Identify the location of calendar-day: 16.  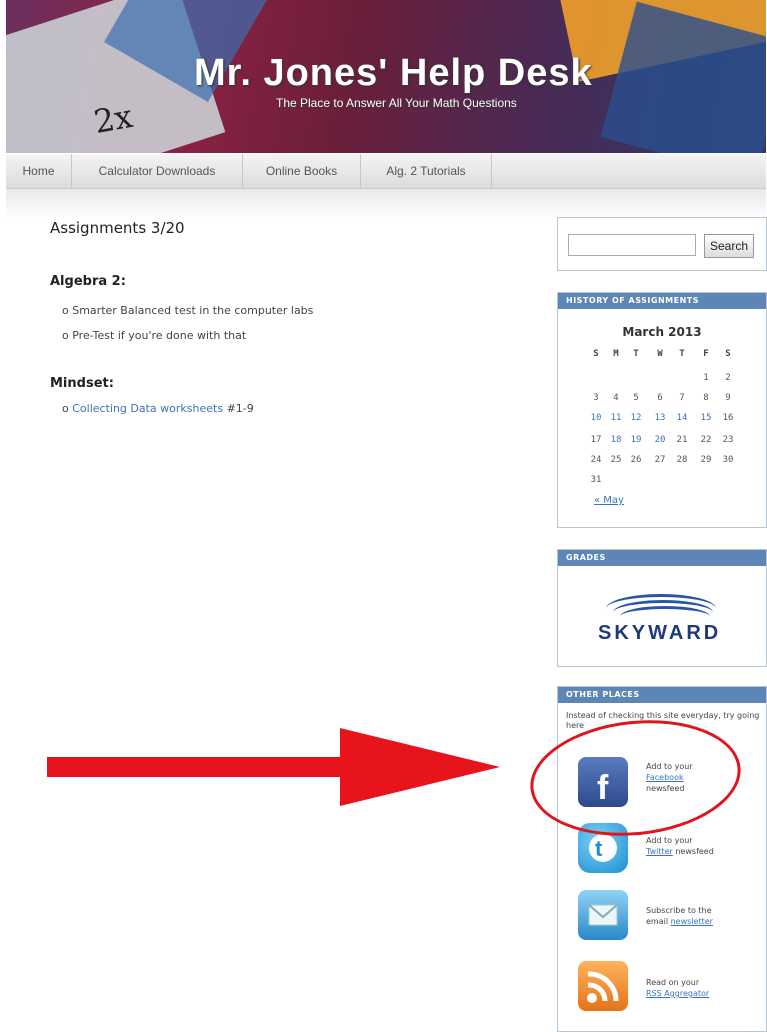
(728, 418).